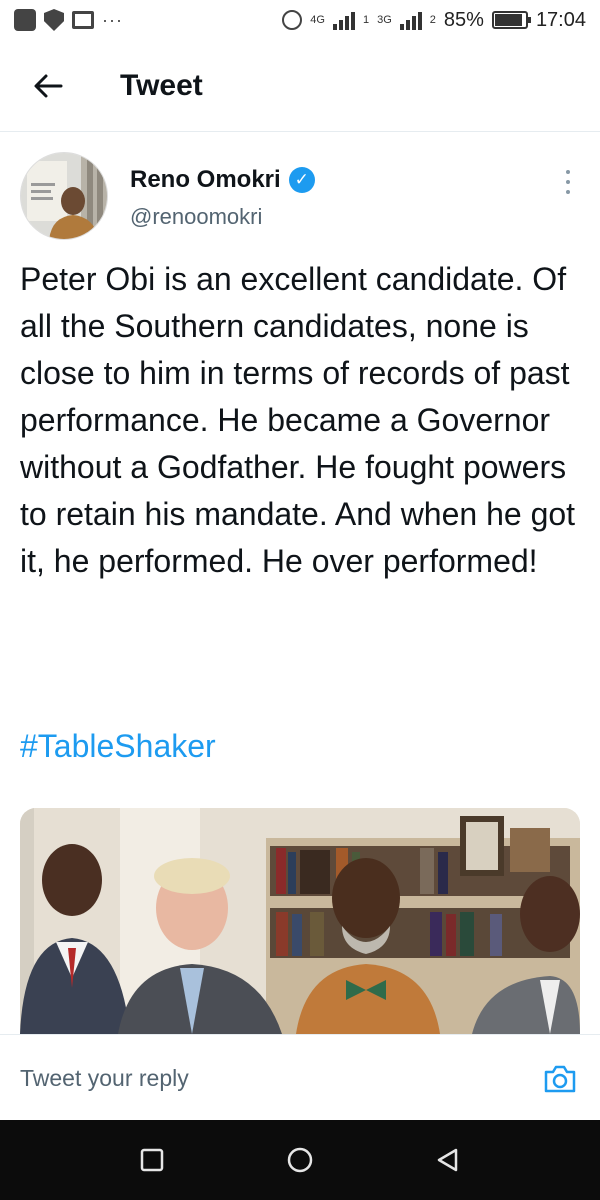  Describe the element at coordinates (463, 19) in the screenshot. I see `battery-percent: 85%` at that location.